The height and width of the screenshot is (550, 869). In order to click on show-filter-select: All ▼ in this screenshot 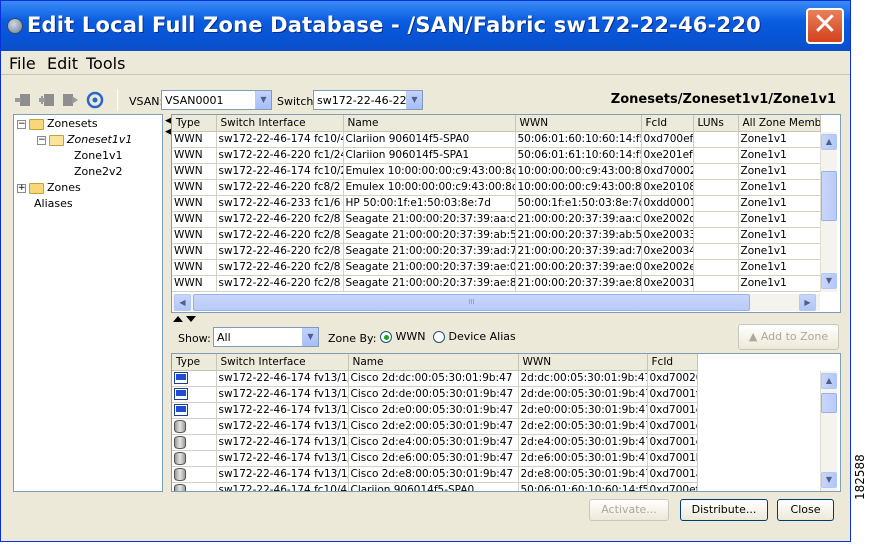, I will do `click(266, 337)`.